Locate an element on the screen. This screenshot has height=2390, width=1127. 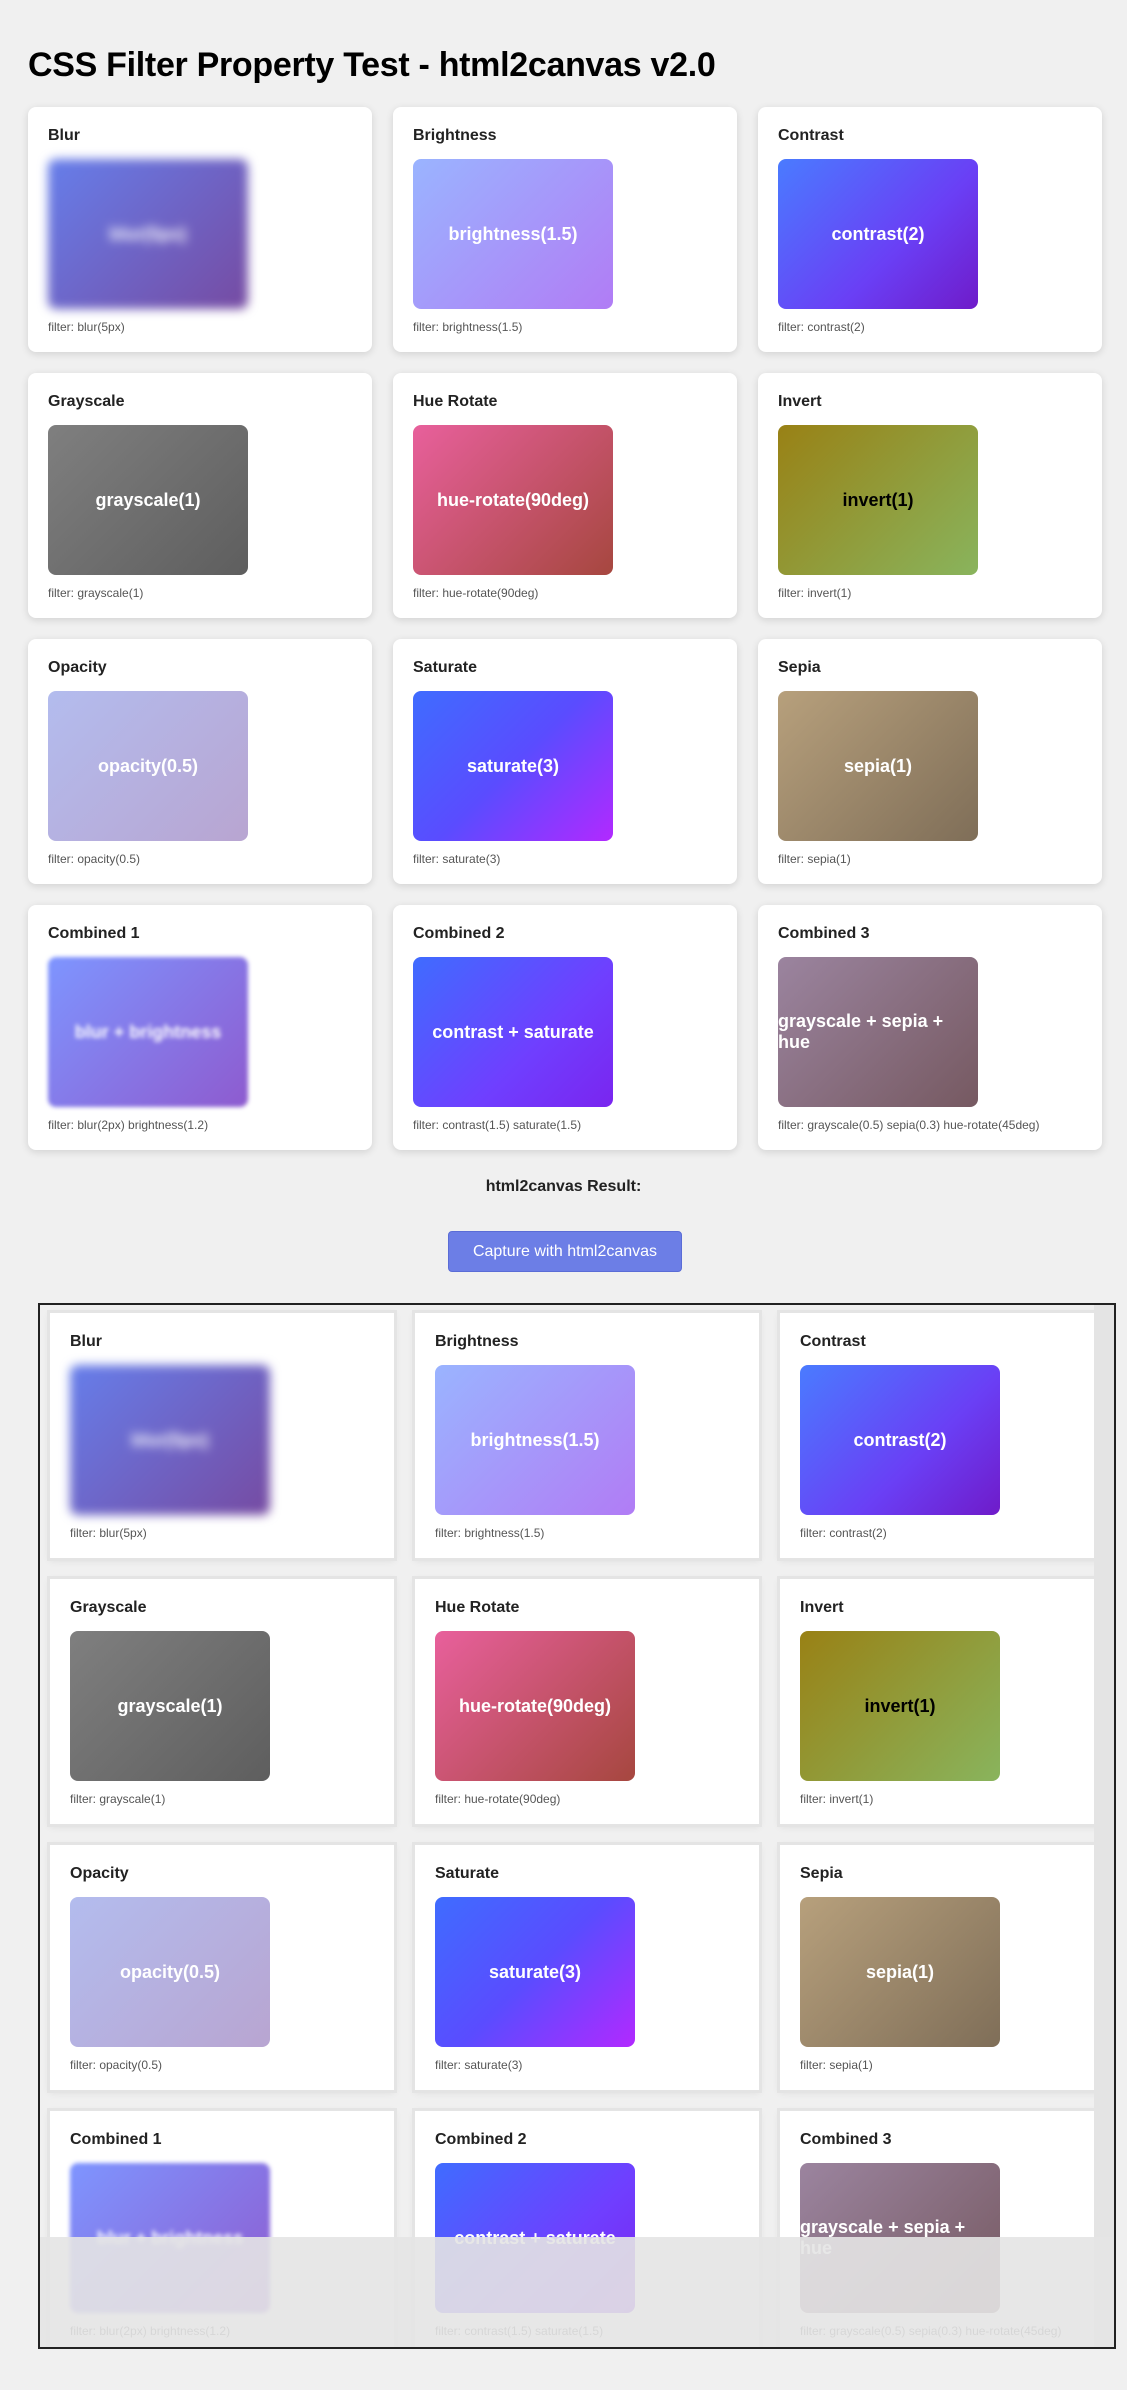
filter-swatch-grayscale: grayscale(1) is located at coordinates (148, 500).